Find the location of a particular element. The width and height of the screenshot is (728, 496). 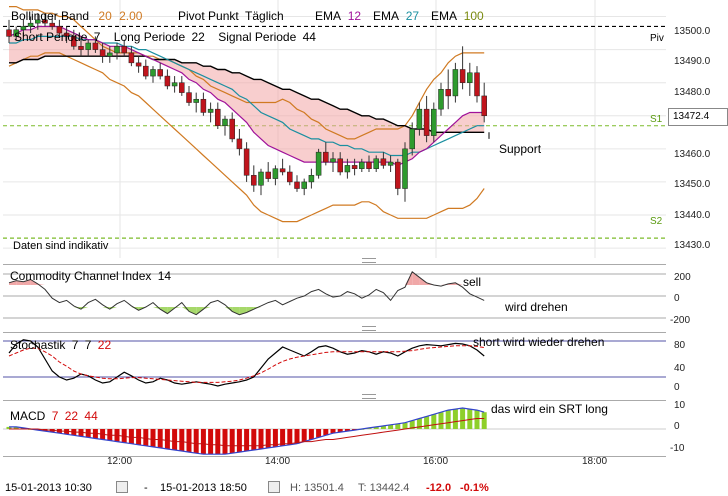

time-axis is located at coordinates (334, 467).